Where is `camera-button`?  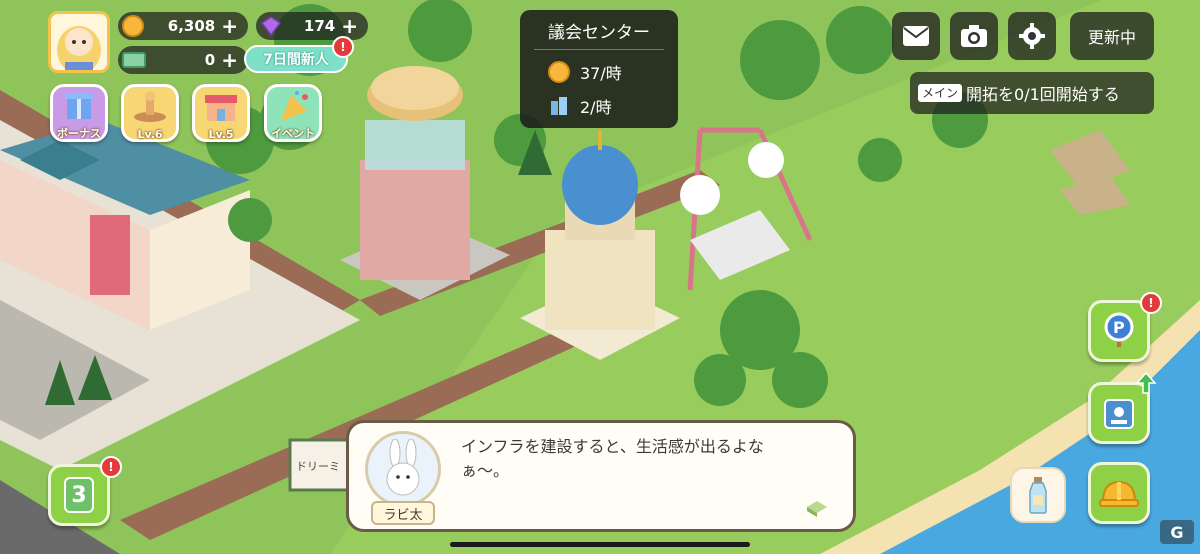 camera-button is located at coordinates (974, 36).